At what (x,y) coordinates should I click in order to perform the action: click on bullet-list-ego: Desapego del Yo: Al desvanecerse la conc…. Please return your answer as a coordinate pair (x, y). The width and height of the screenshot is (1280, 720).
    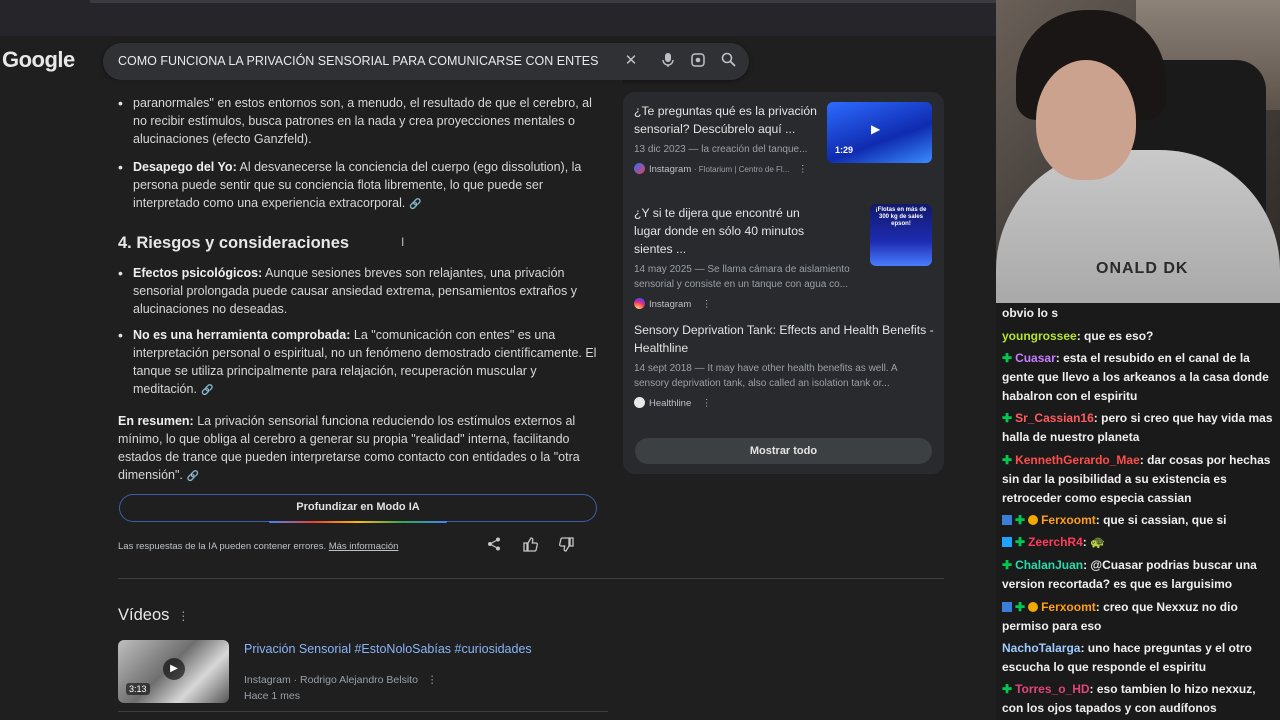
    Looking at the image, I should click on (358, 186).